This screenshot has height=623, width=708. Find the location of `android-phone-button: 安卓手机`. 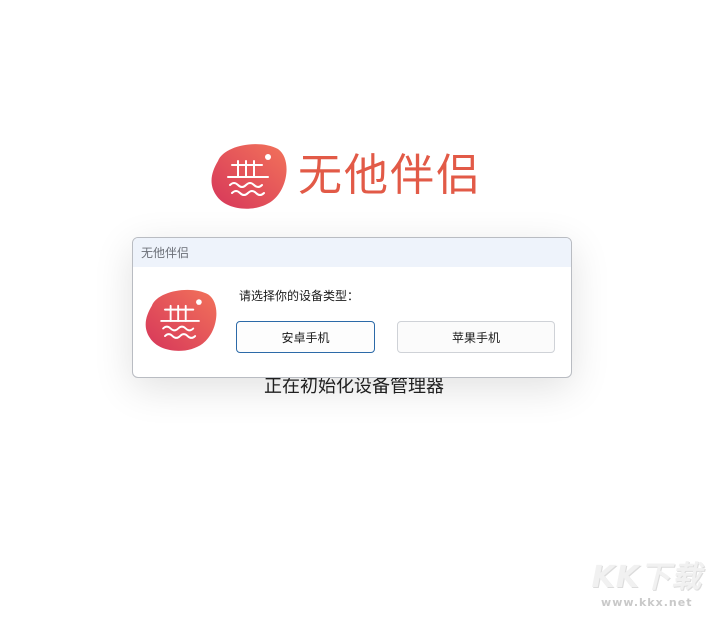

android-phone-button: 安卓手机 is located at coordinates (305, 337).